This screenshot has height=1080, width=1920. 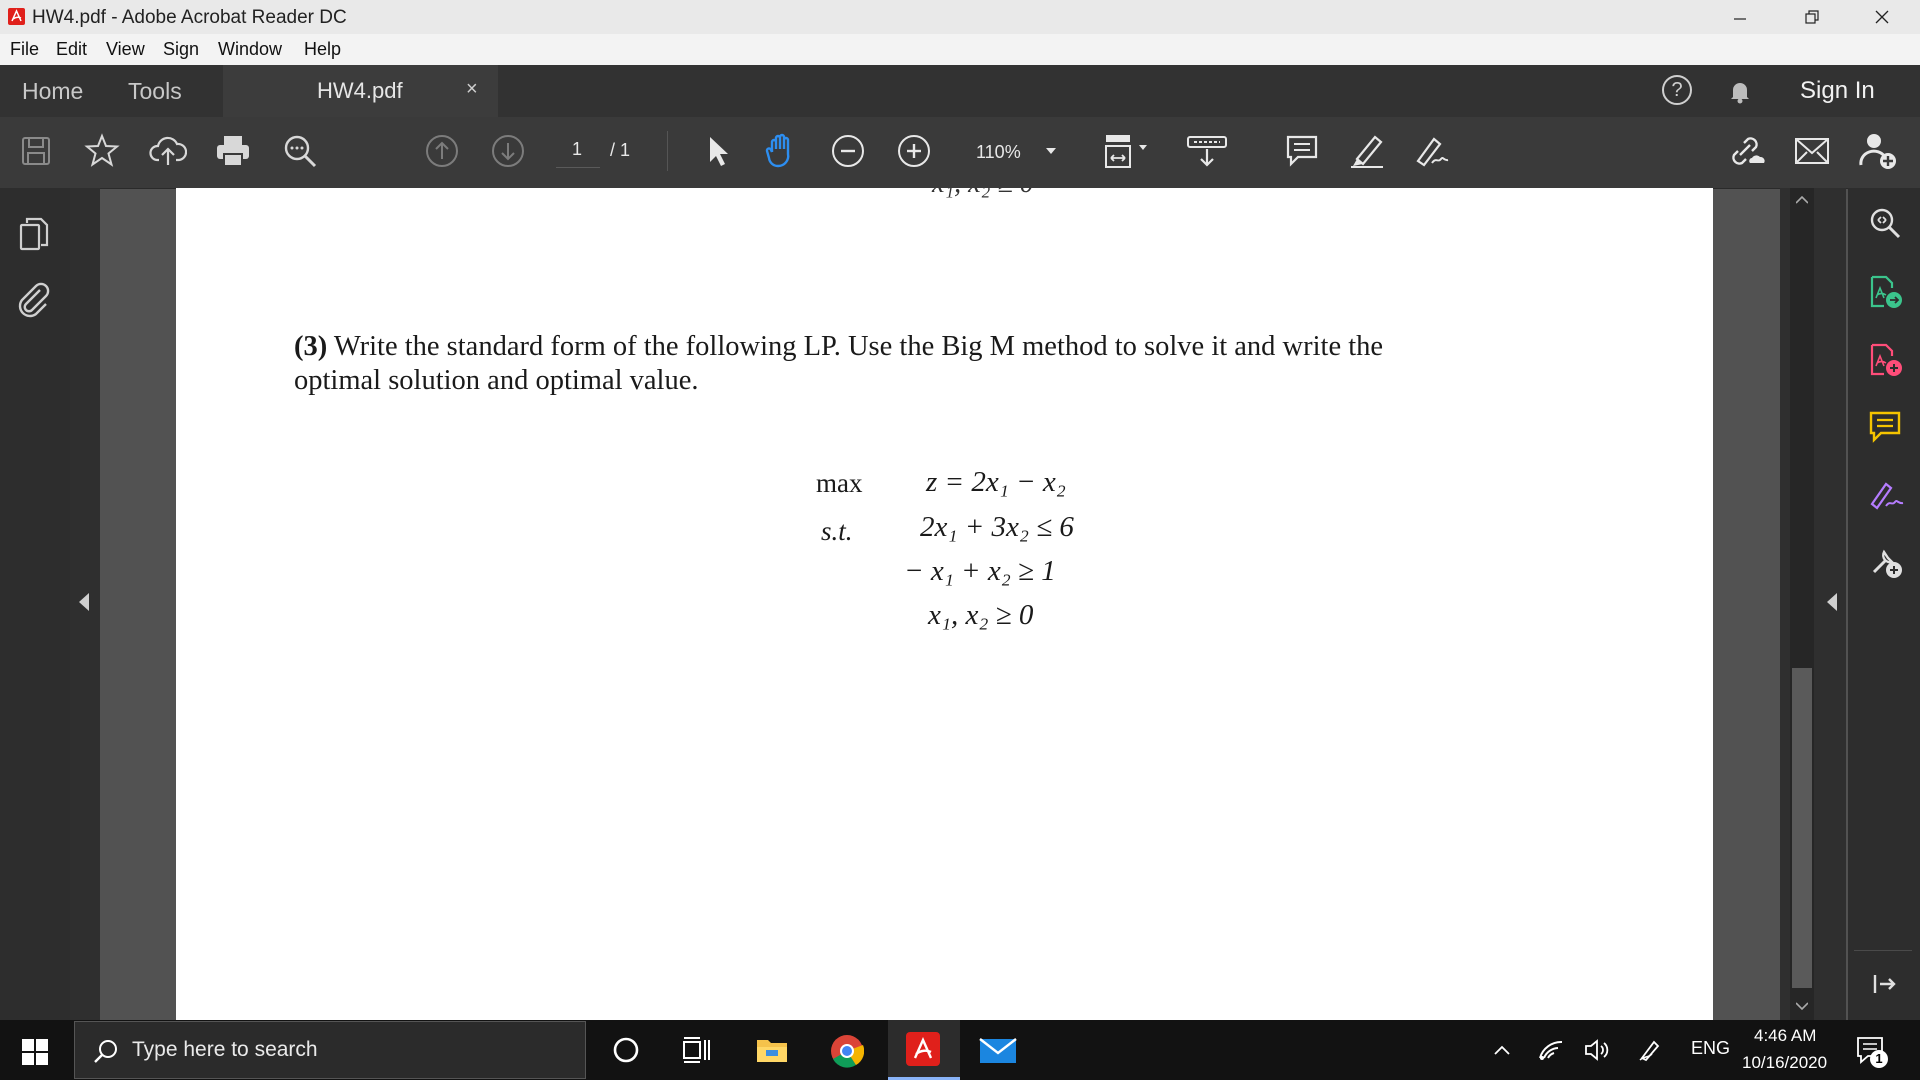 What do you see at coordinates (1740, 17) in the screenshot?
I see `minimize-button` at bounding box center [1740, 17].